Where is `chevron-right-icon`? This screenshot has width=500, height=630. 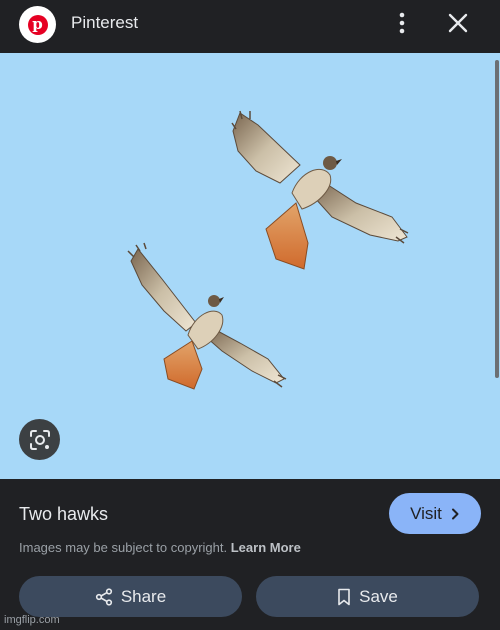
chevron-right-icon is located at coordinates (455, 513).